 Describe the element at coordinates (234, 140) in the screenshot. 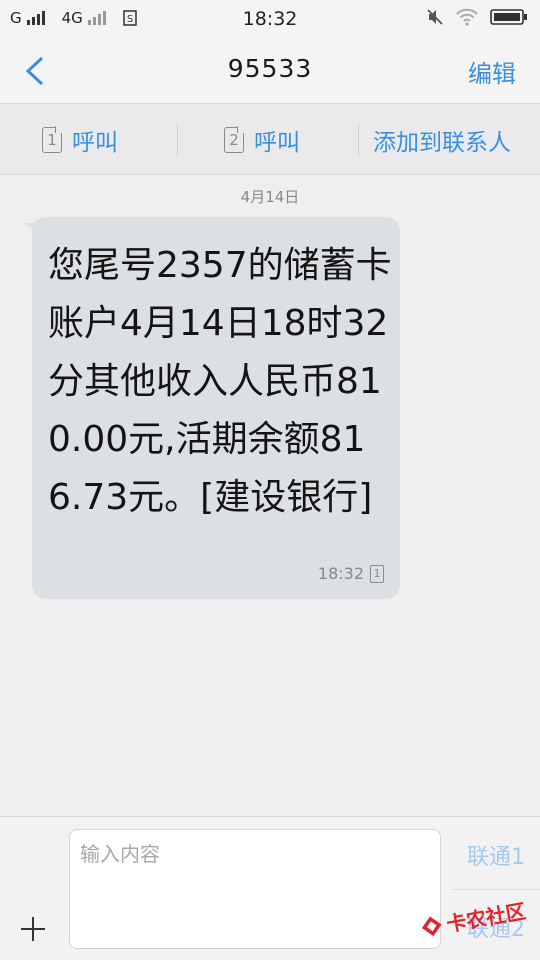

I see `sim2-icon: 2` at that location.